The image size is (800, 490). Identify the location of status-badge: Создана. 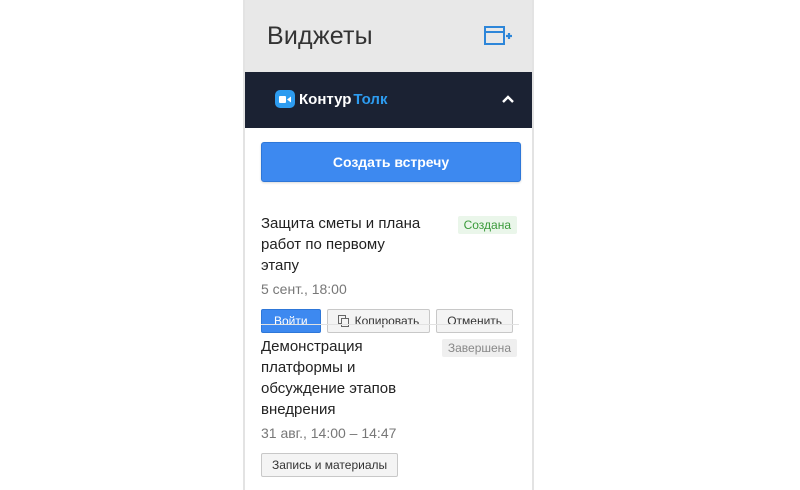
(487, 225).